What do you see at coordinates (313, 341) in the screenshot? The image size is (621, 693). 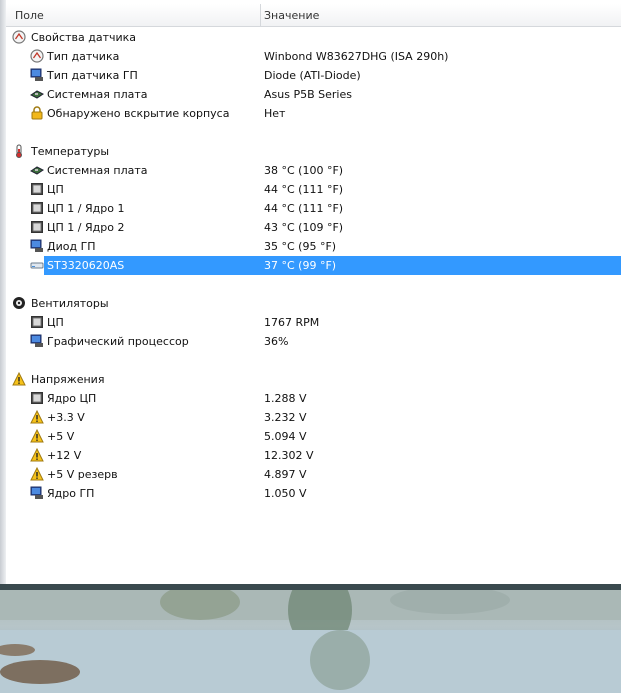 I see `sensor-row: Графический процессор 36%` at bounding box center [313, 341].